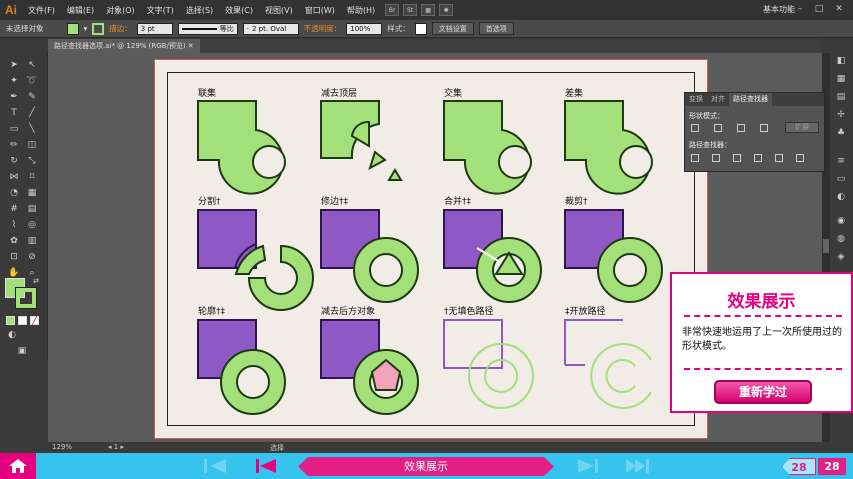 This screenshot has width=853, height=479. What do you see at coordinates (323, 28) in the screenshot?
I see `opacity-label: 不透明度：` at bounding box center [323, 28].